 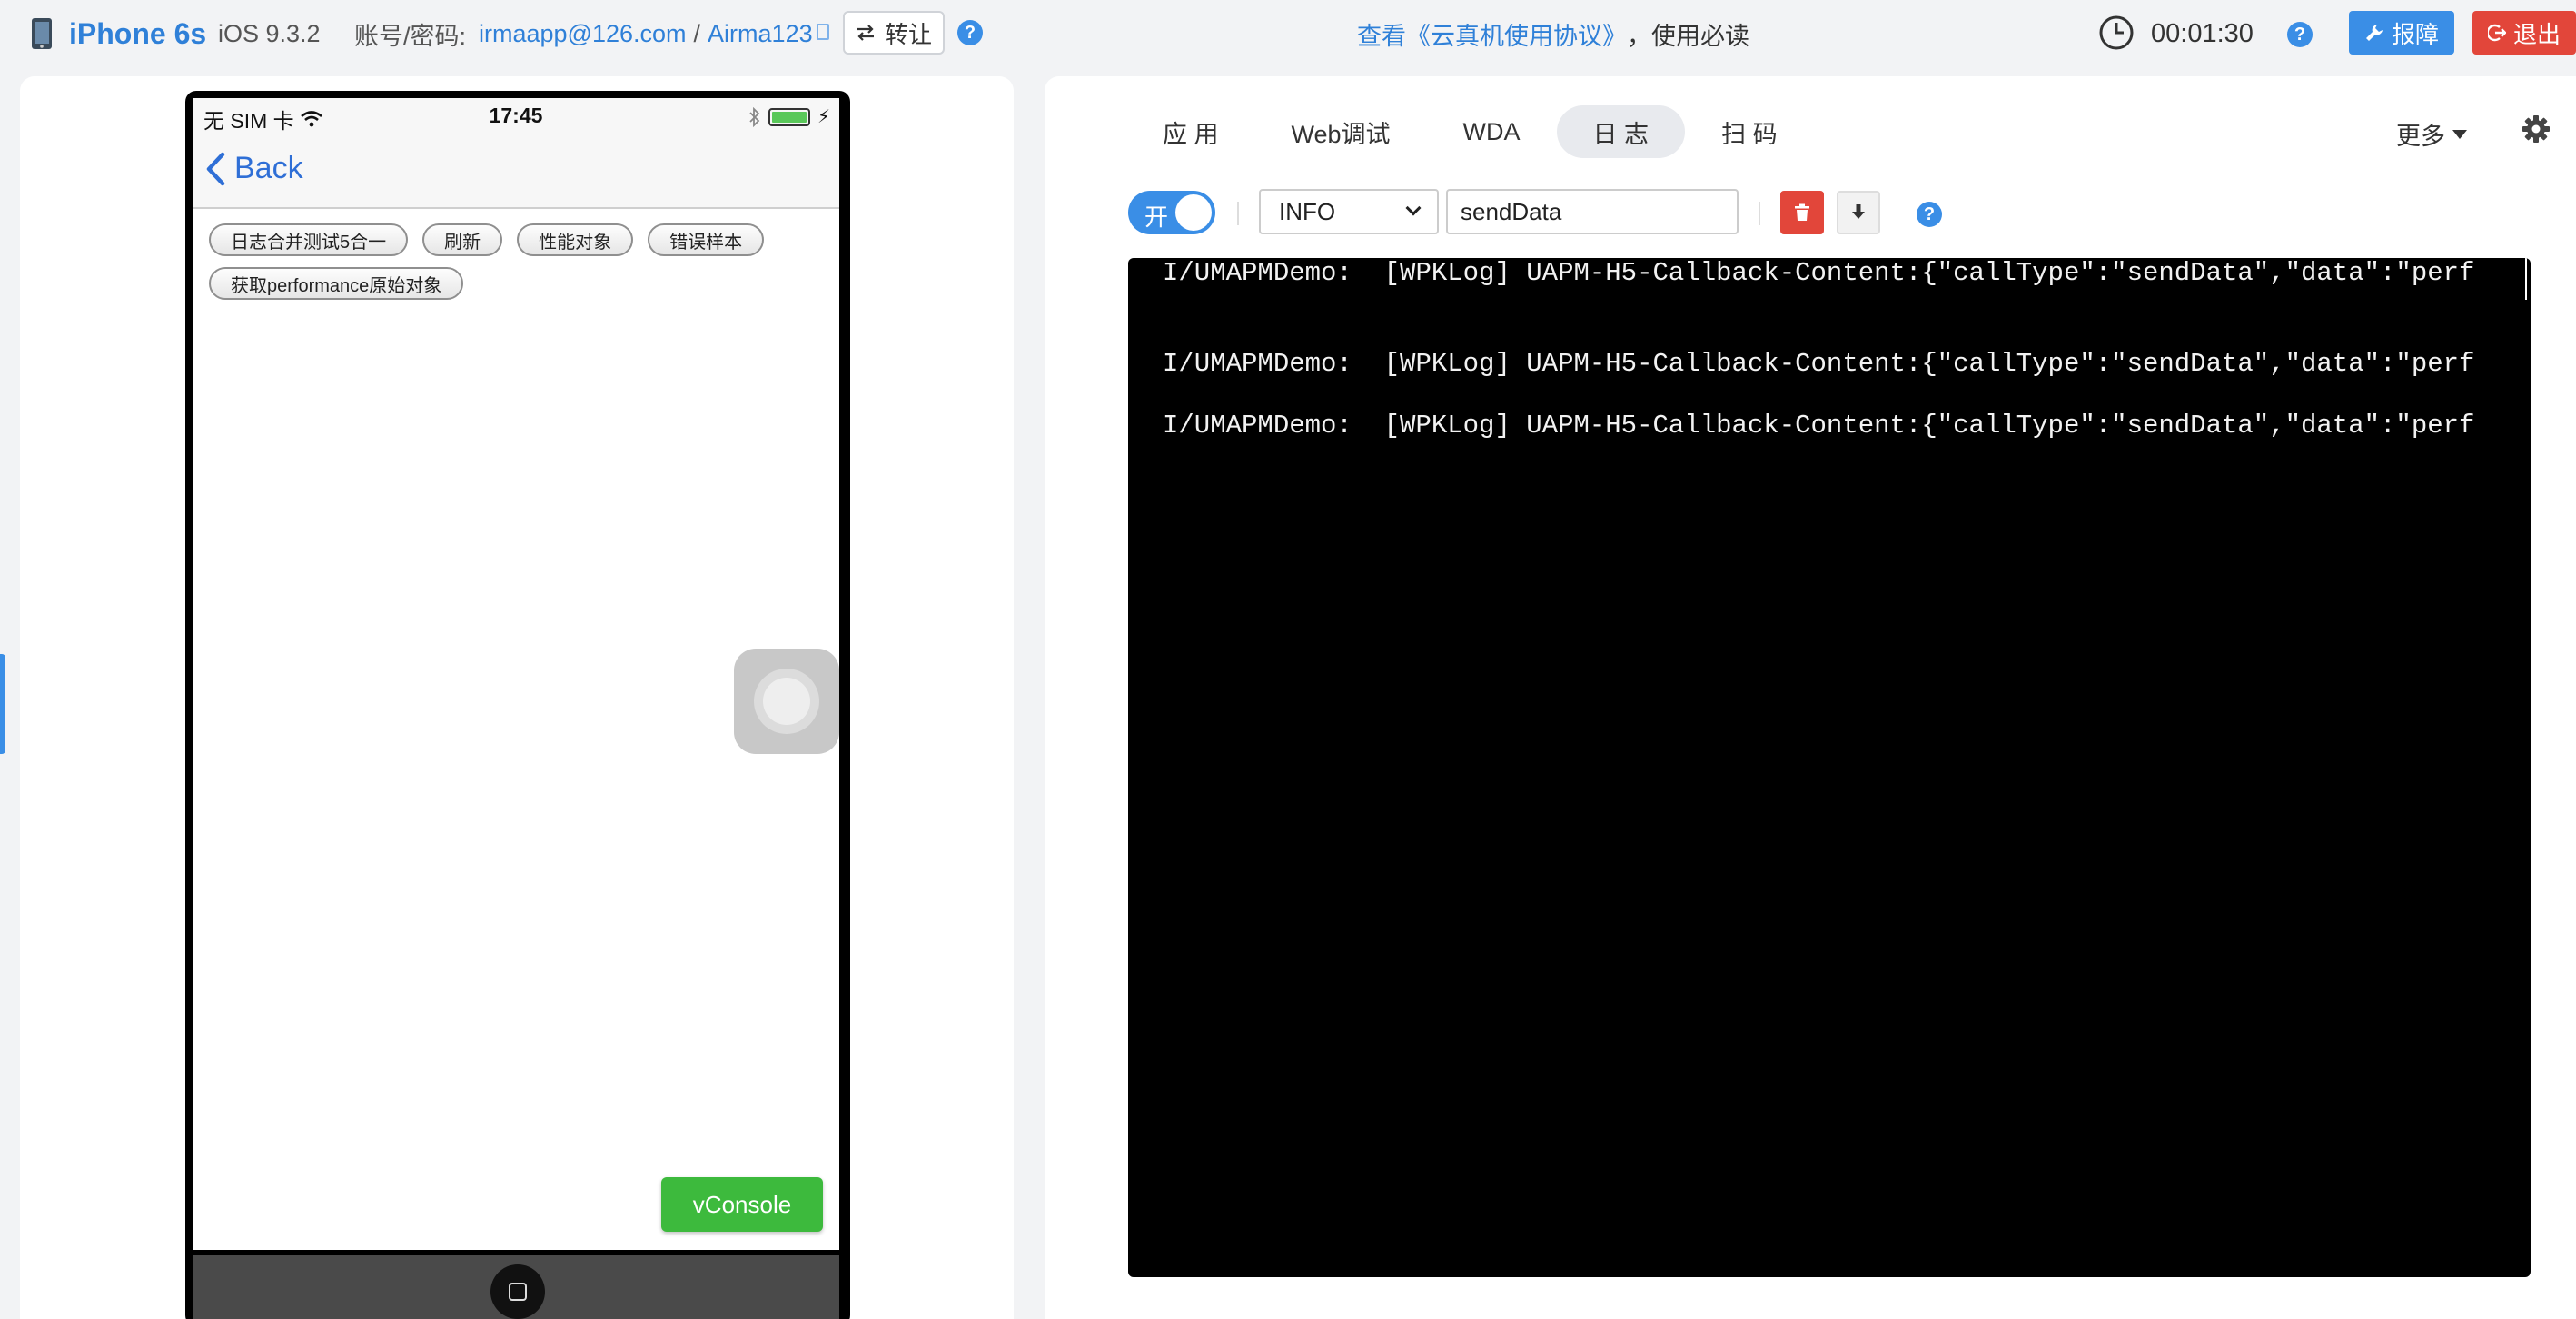 What do you see at coordinates (215, 168) in the screenshot?
I see `chevron-left-icon` at bounding box center [215, 168].